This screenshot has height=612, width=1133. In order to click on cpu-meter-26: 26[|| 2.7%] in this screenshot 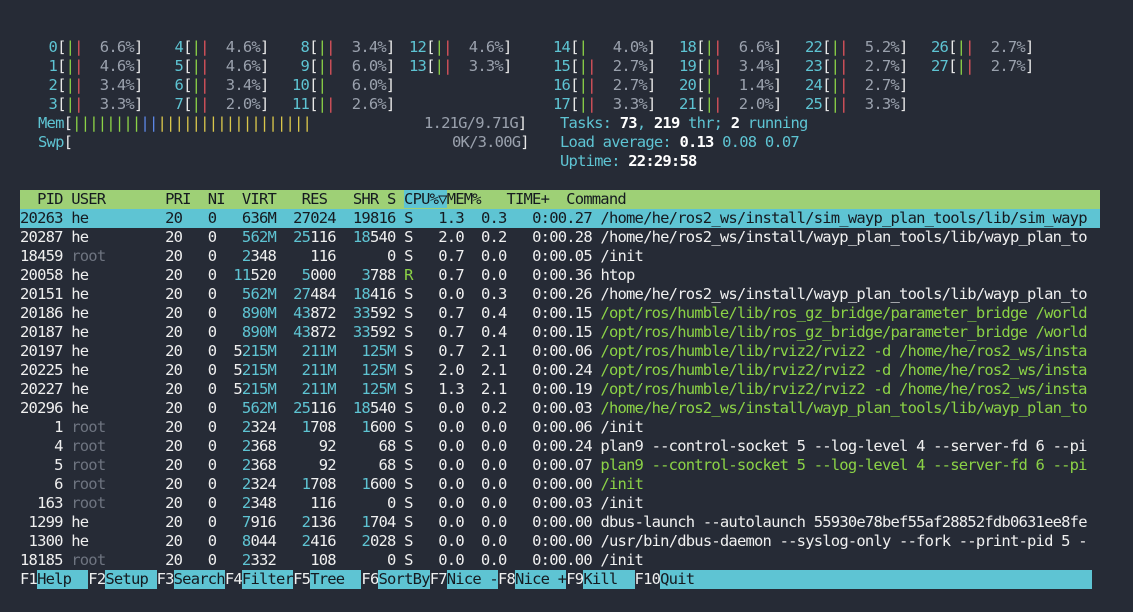, I will do `click(982, 47)`.